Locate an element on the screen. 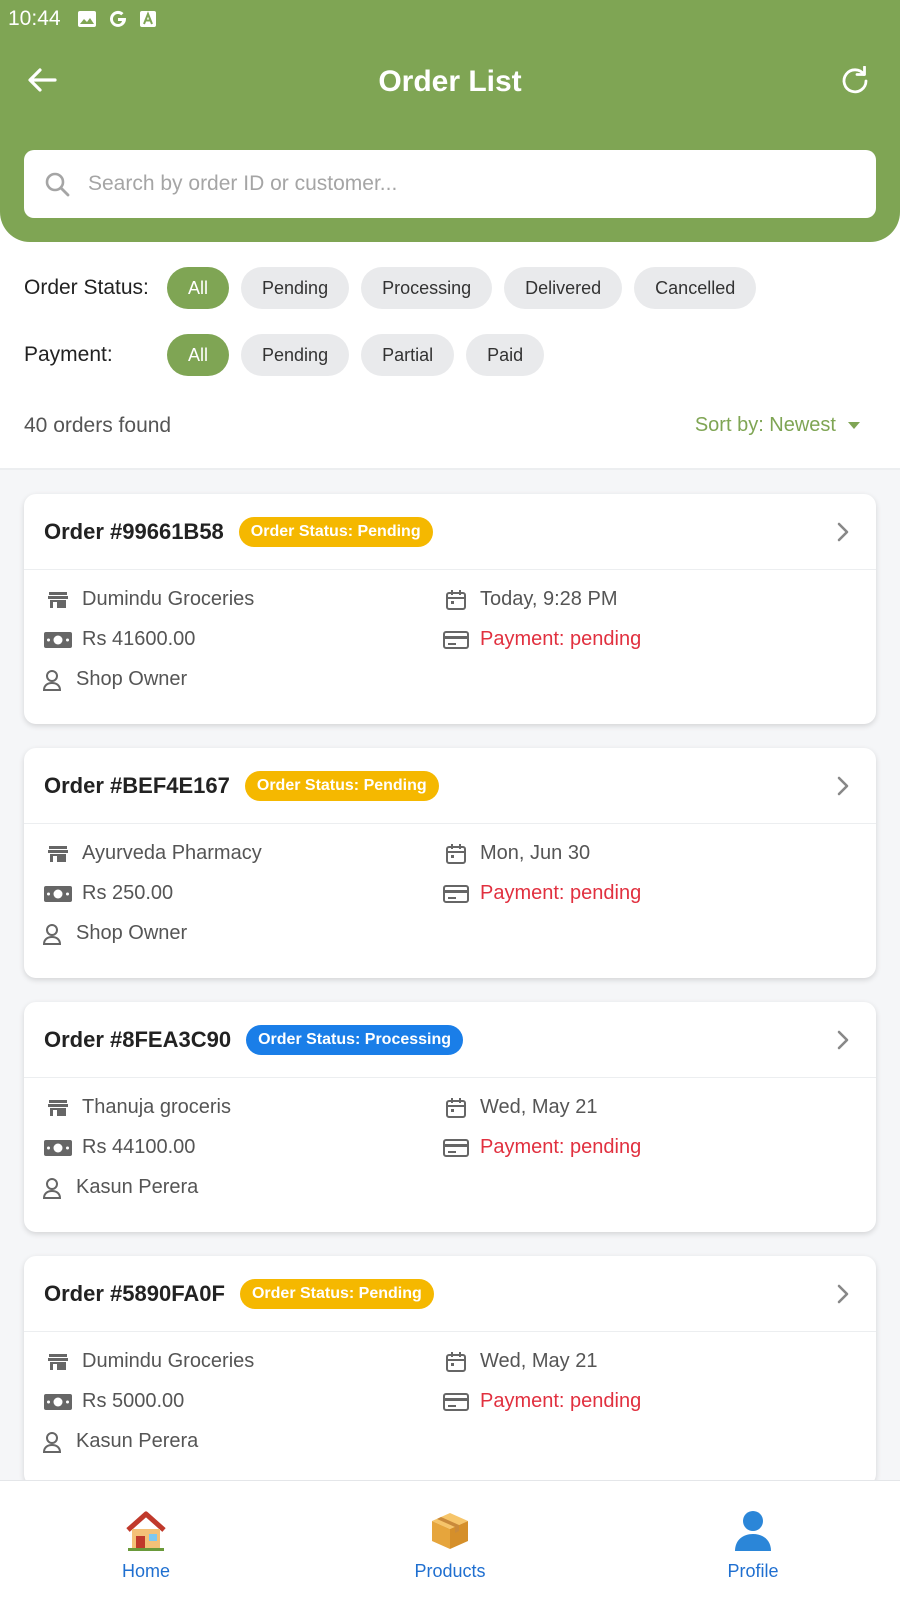 Image resolution: width=900 pixels, height=1600 pixels. back-button is located at coordinates (42, 80).